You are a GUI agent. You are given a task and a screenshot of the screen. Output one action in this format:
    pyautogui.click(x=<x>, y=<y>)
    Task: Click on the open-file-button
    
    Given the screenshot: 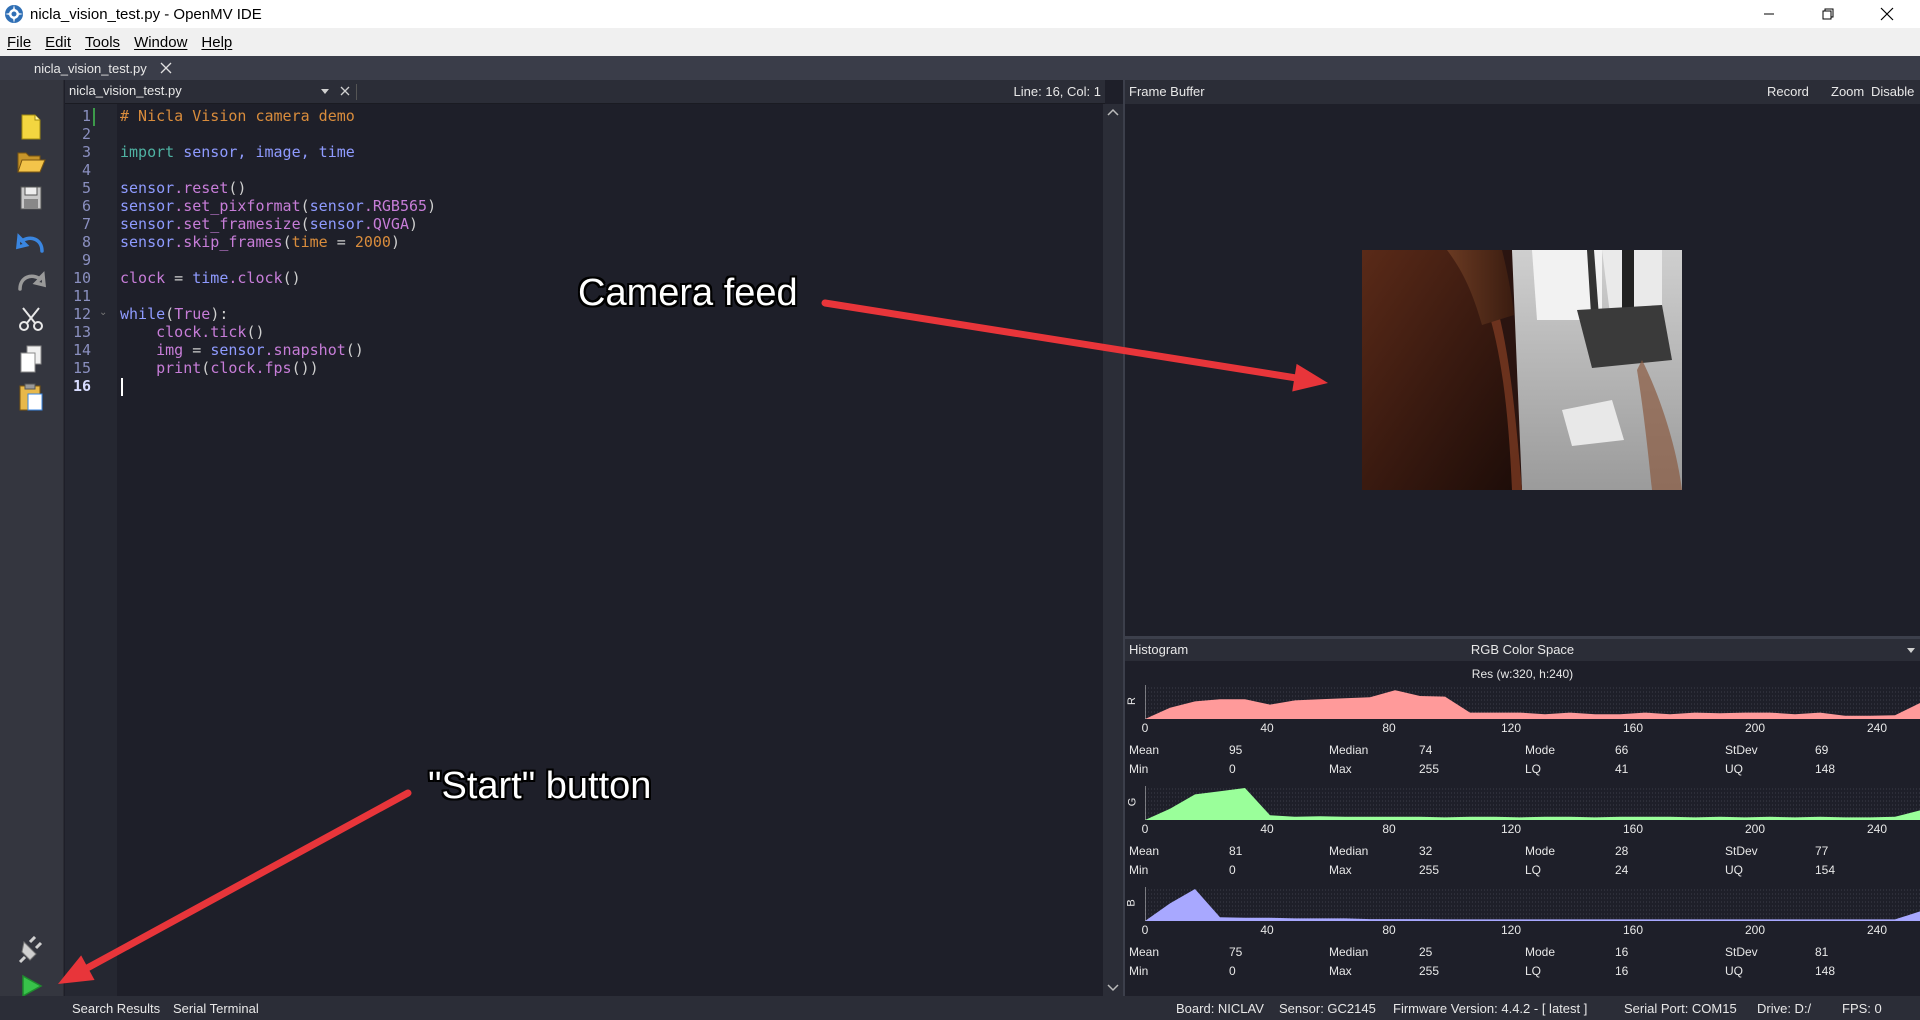 What is the action you would take?
    pyautogui.click(x=31, y=161)
    